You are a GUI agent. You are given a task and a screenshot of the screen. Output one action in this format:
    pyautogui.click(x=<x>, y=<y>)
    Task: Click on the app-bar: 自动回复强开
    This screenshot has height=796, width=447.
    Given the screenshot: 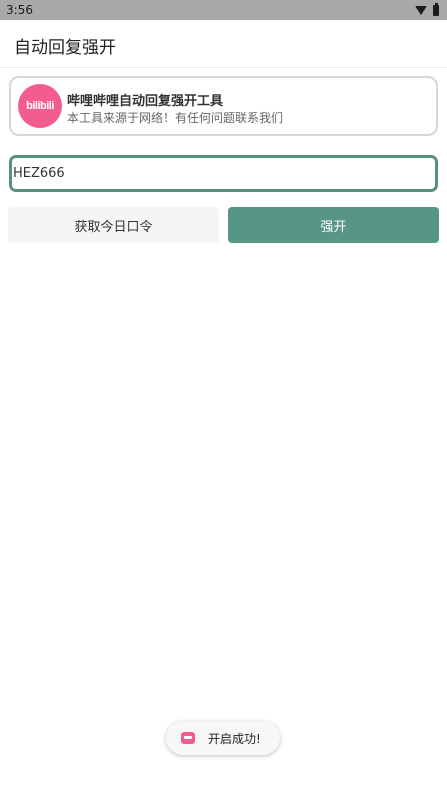 What is the action you would take?
    pyautogui.click(x=223, y=44)
    